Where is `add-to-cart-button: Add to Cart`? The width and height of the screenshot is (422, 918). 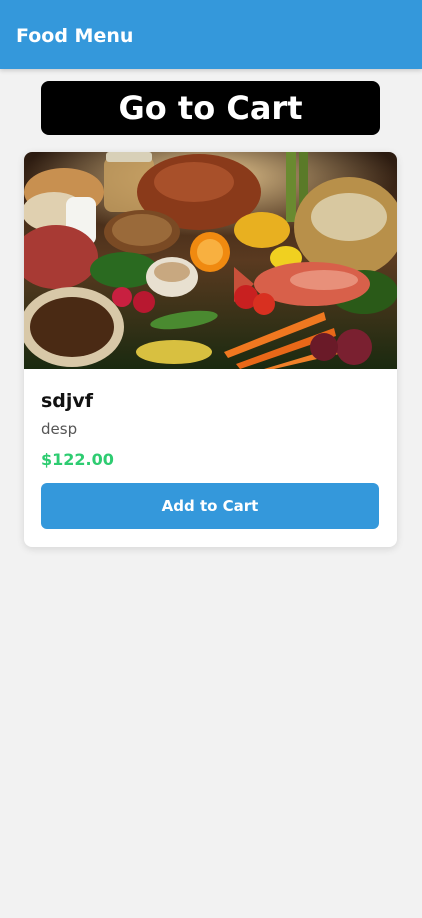
add-to-cart-button: Add to Cart is located at coordinates (210, 506).